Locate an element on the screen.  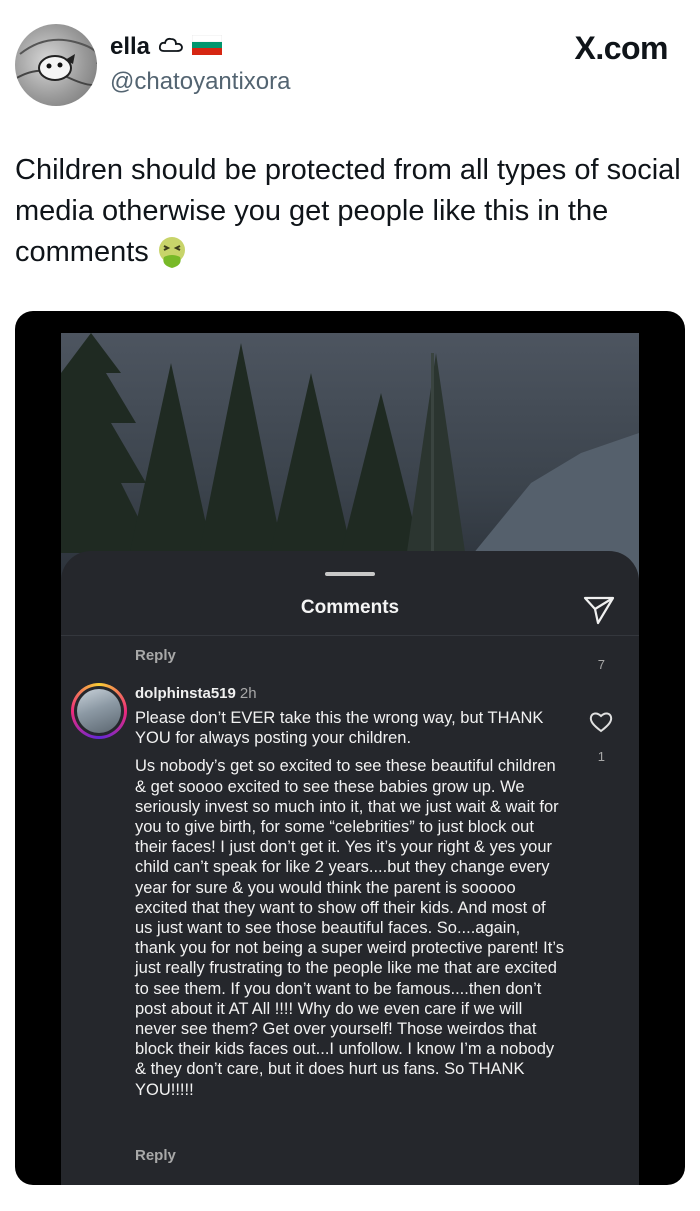
comment-header: dolphinsta519 2h is located at coordinates (196, 693).